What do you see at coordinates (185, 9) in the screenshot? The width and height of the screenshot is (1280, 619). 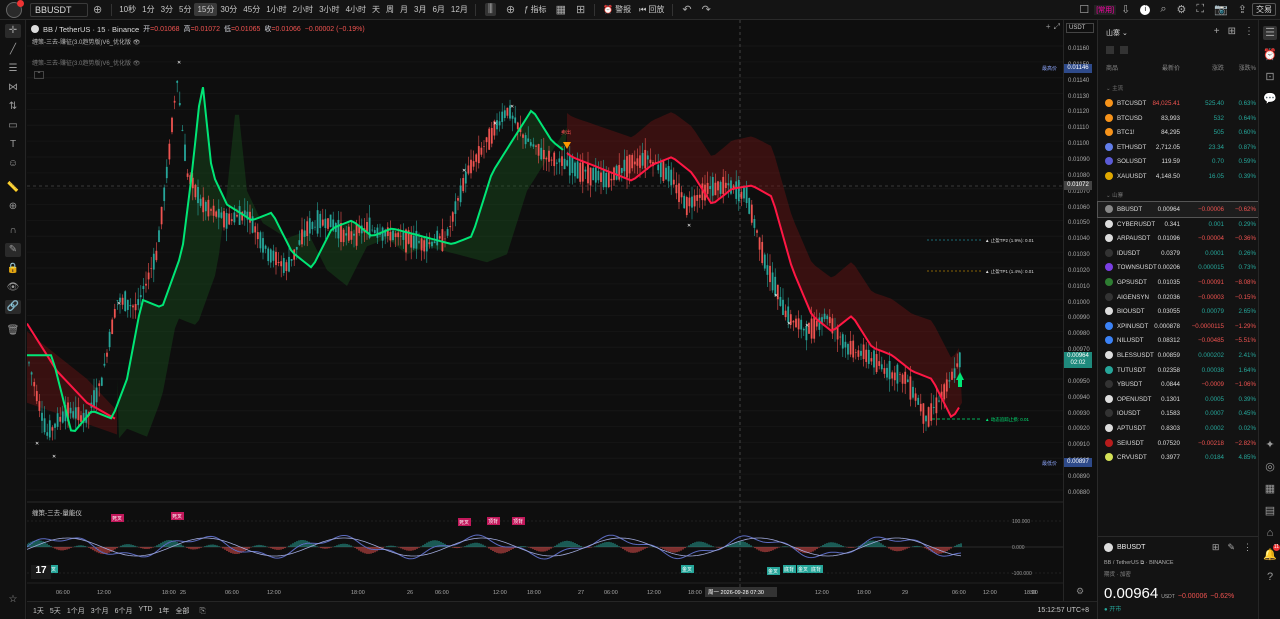 I see `timeframe-3: 5分` at bounding box center [185, 9].